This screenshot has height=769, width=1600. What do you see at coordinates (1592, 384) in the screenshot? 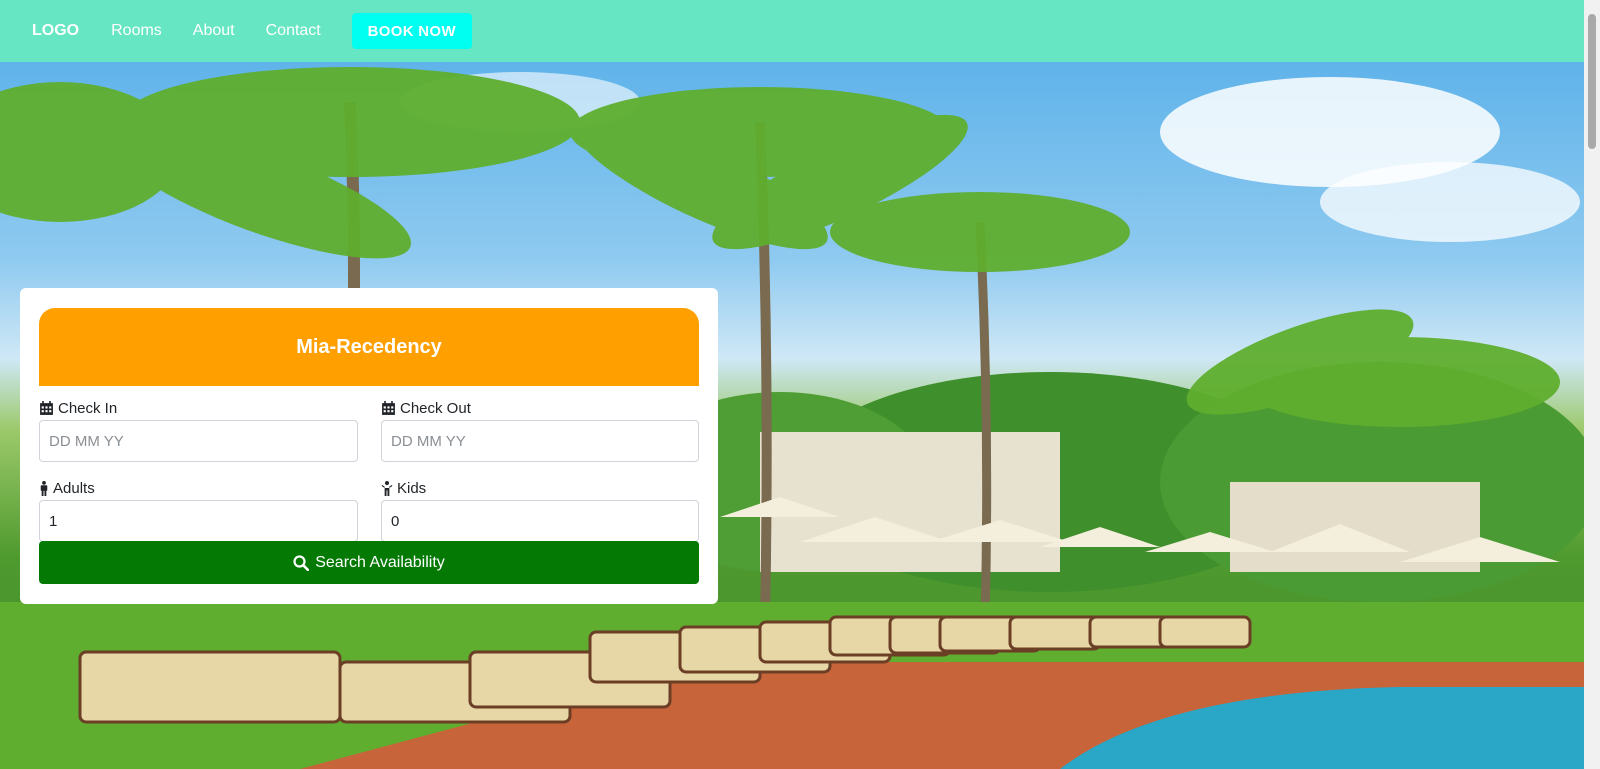
I see `page-scrollbar` at bounding box center [1592, 384].